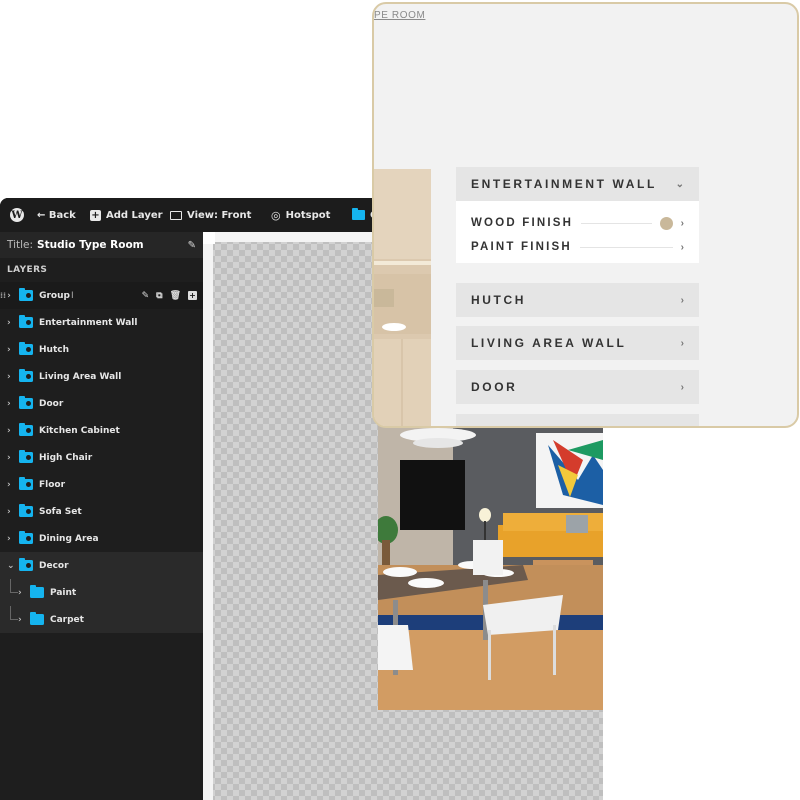  I want to click on layer-row-floor: › Floor, so click(101, 484).